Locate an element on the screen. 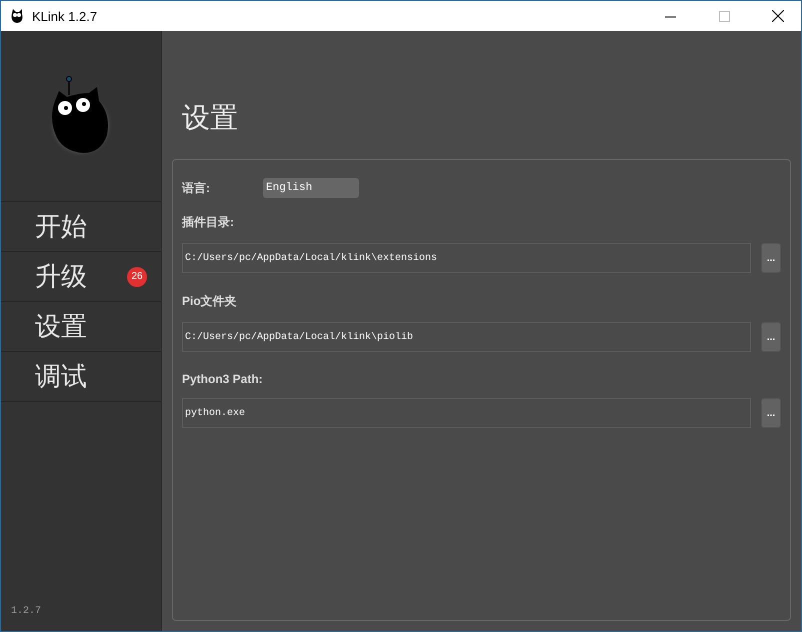  sidebar-item: 调试 is located at coordinates (81, 376).